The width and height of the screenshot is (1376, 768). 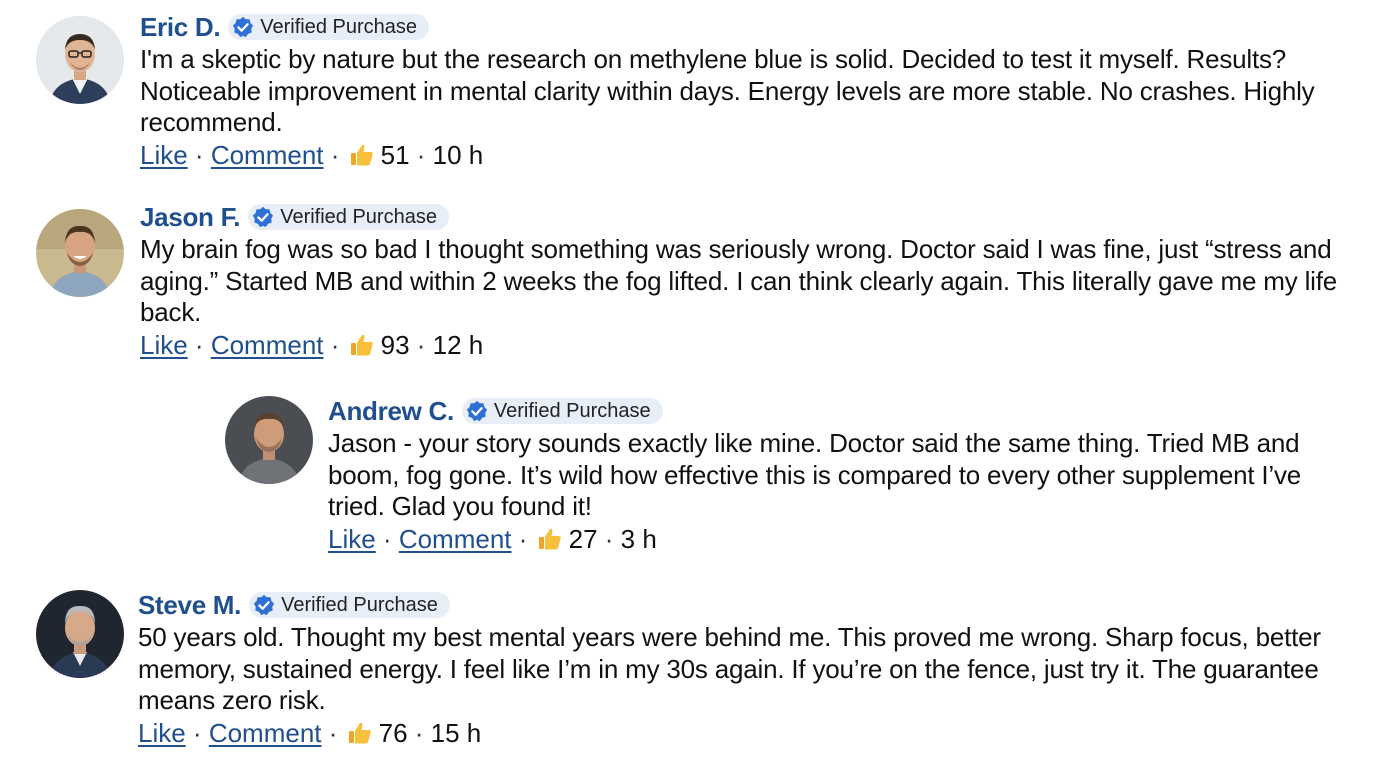 What do you see at coordinates (456, 732) in the screenshot?
I see `timestamp: 15 h` at bounding box center [456, 732].